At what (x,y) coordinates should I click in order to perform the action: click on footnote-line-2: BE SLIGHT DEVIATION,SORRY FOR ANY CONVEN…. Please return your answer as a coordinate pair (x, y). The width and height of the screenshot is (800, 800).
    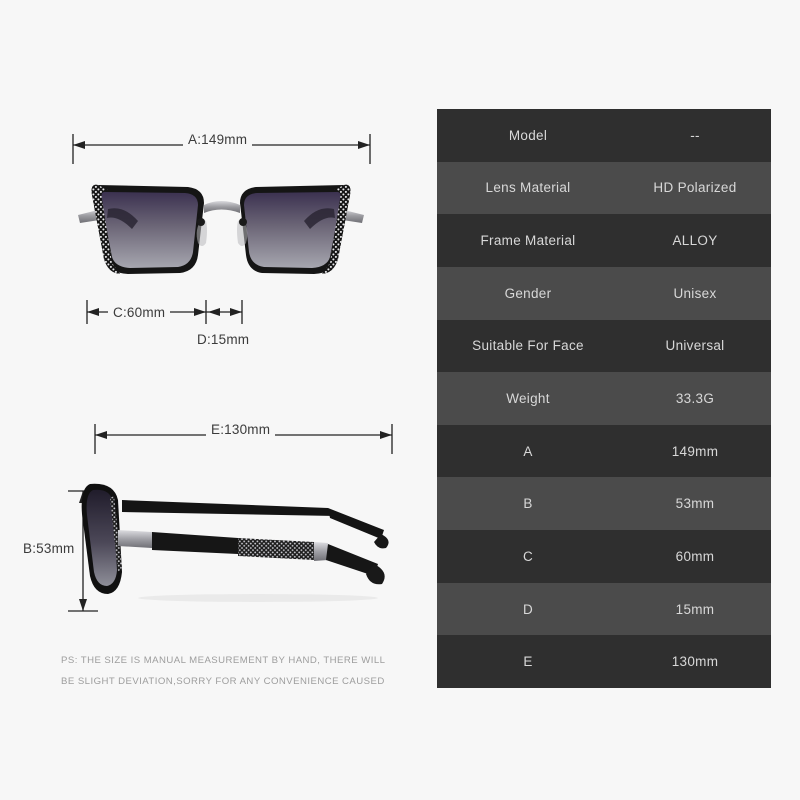
    Looking at the image, I should click on (223, 681).